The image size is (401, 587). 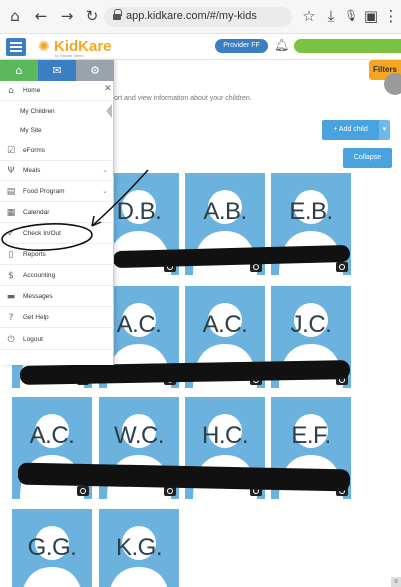 I want to click on menu-item-messages: ▬ Messages, so click(x=57, y=297).